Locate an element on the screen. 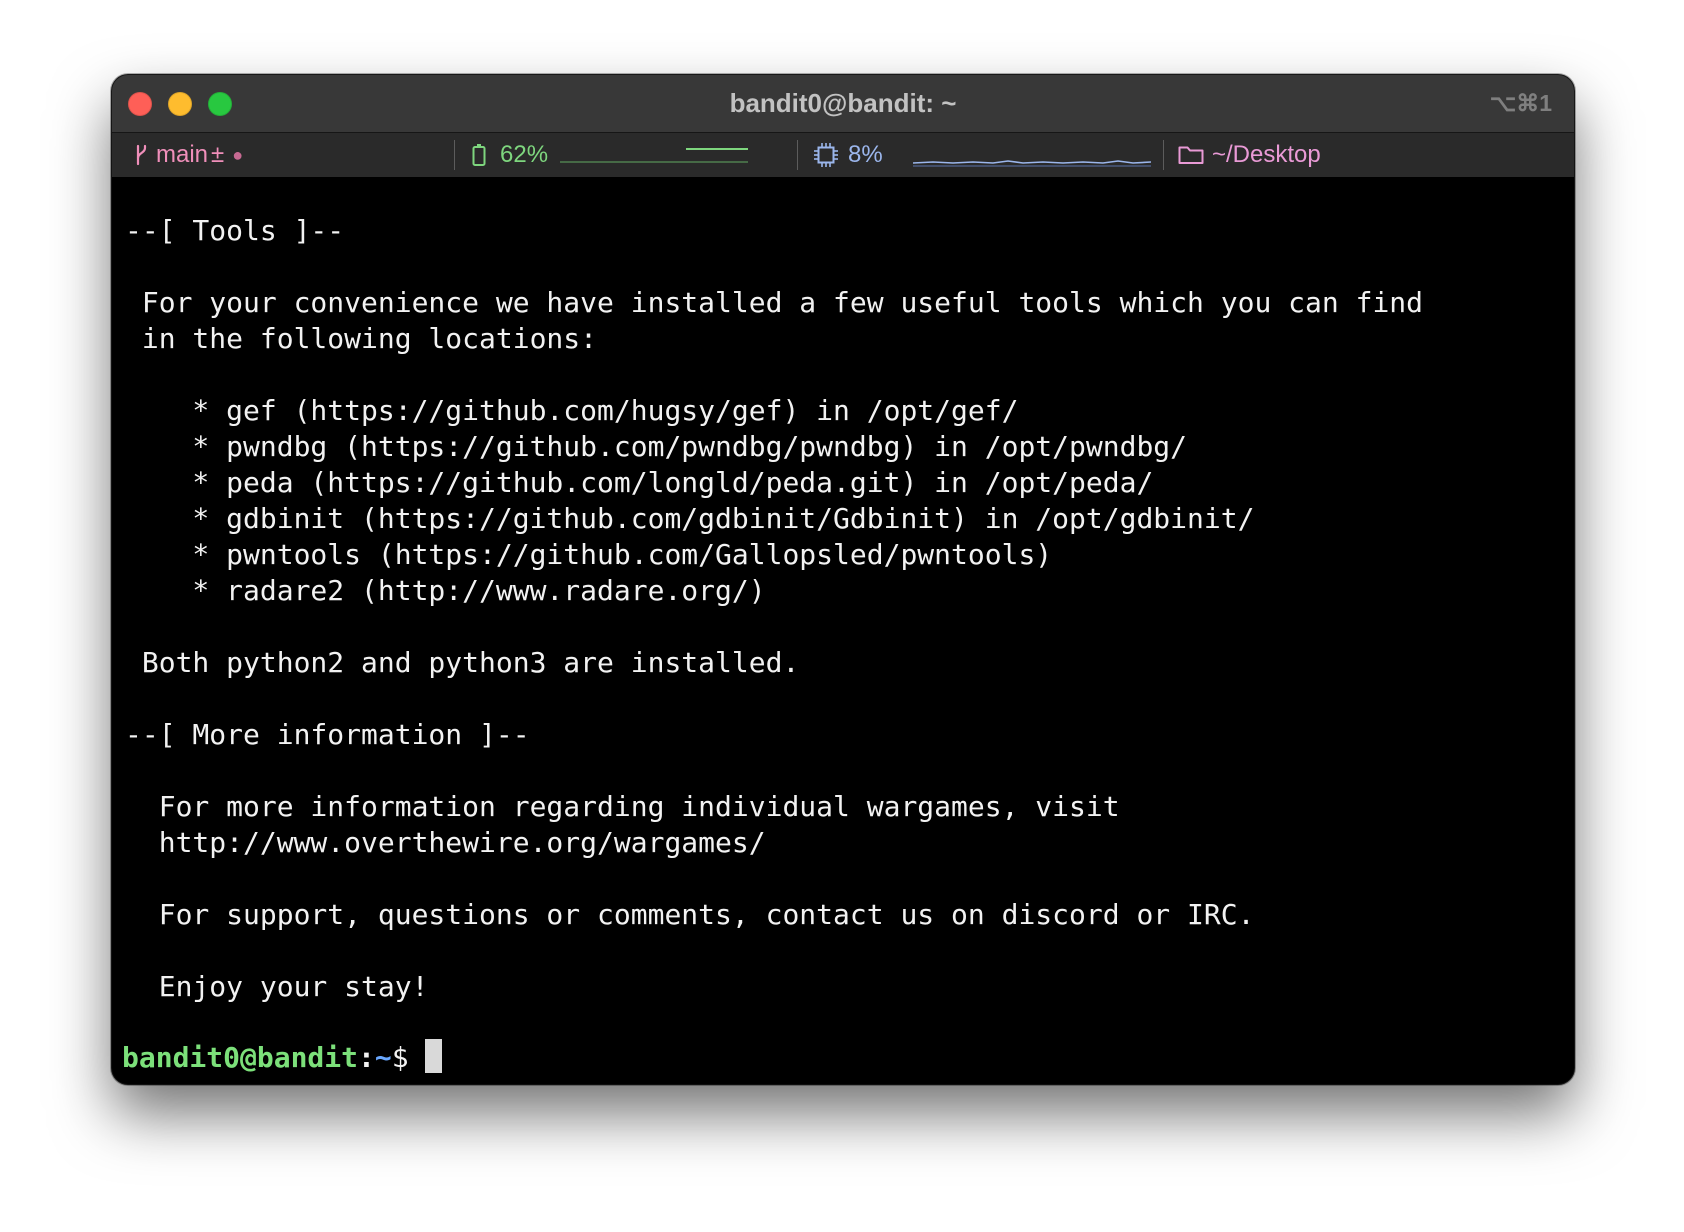 This screenshot has width=1684, height=1232. status-bar: main ± ● 62% 8% ~/Desktop is located at coordinates (843, 155).